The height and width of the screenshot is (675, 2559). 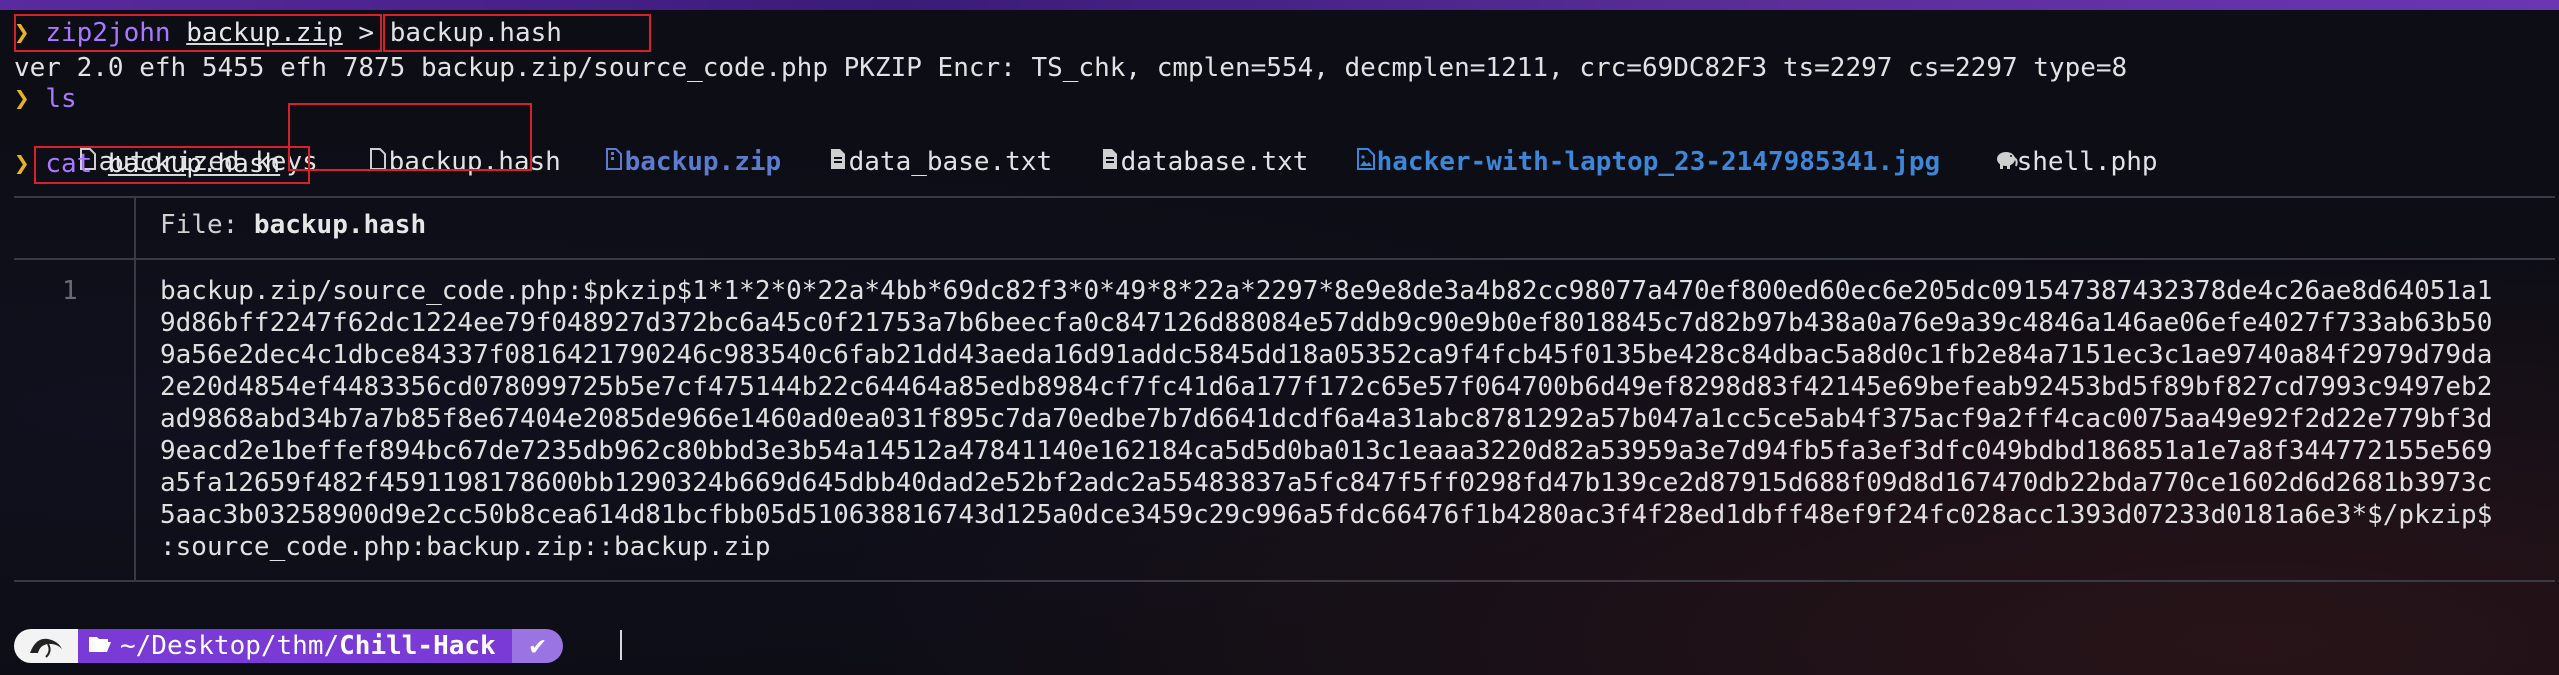 I want to click on highlight-box-output-file, so click(x=517, y=33).